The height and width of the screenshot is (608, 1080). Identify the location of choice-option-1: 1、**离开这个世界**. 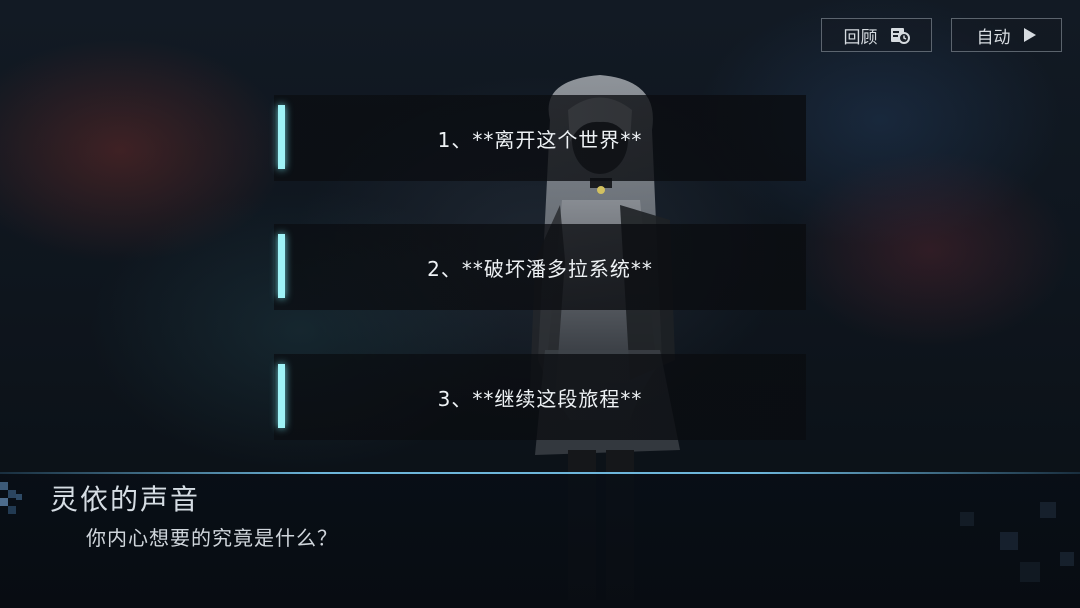
(540, 138).